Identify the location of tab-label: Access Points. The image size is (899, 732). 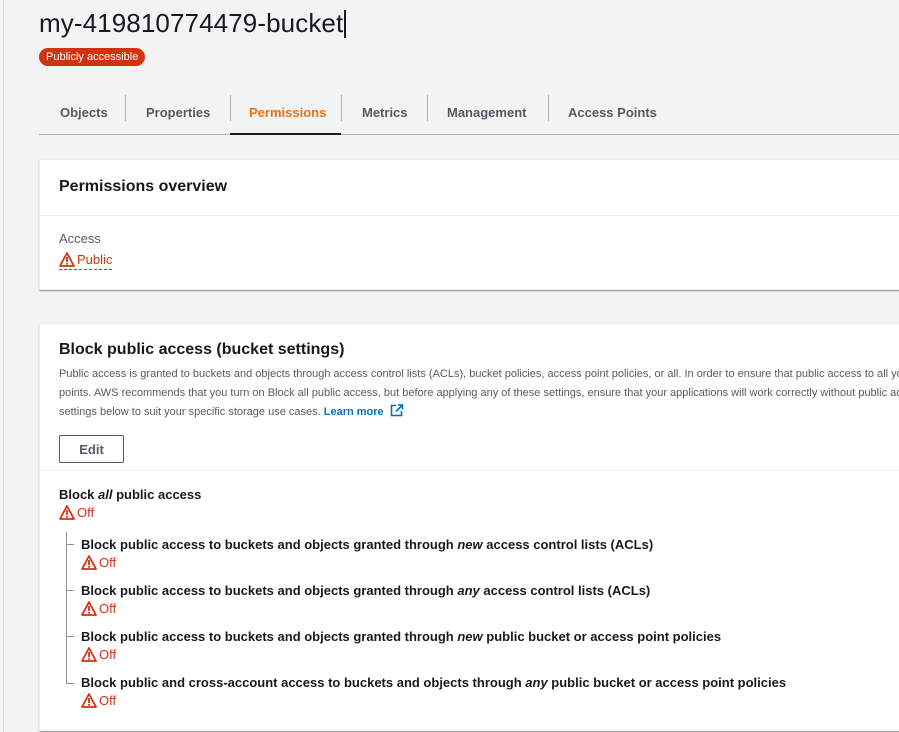
(612, 112).